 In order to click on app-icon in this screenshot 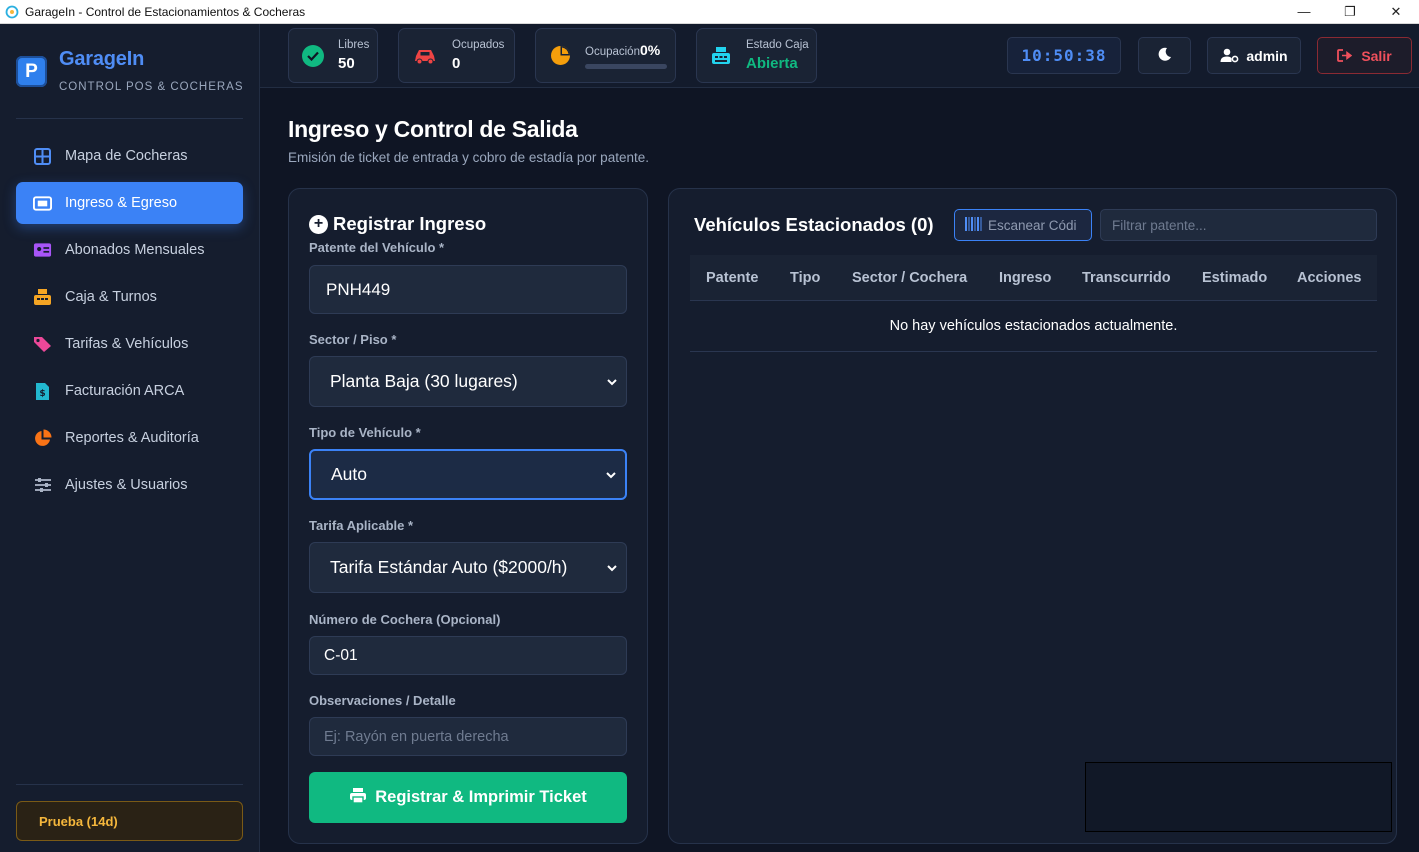, I will do `click(12, 11)`.